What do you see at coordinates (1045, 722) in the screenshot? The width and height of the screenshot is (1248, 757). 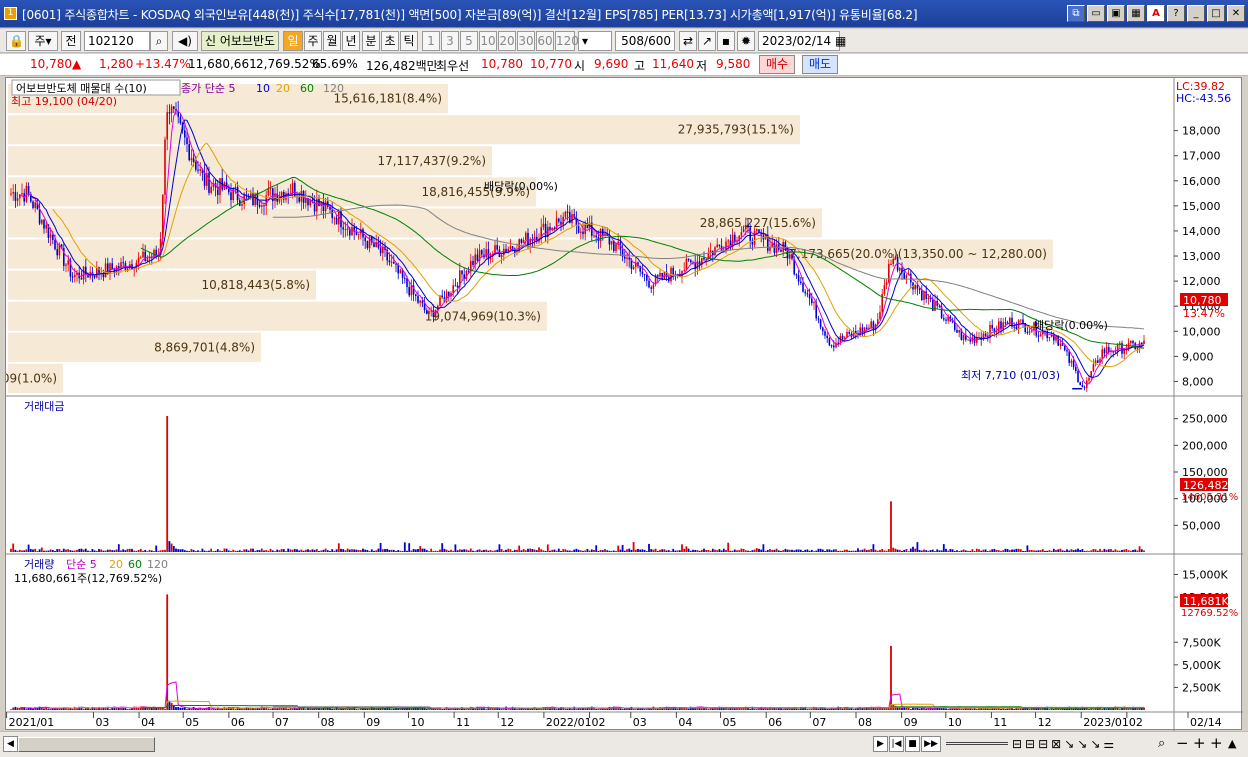 I see `x-axis-label: 12` at bounding box center [1045, 722].